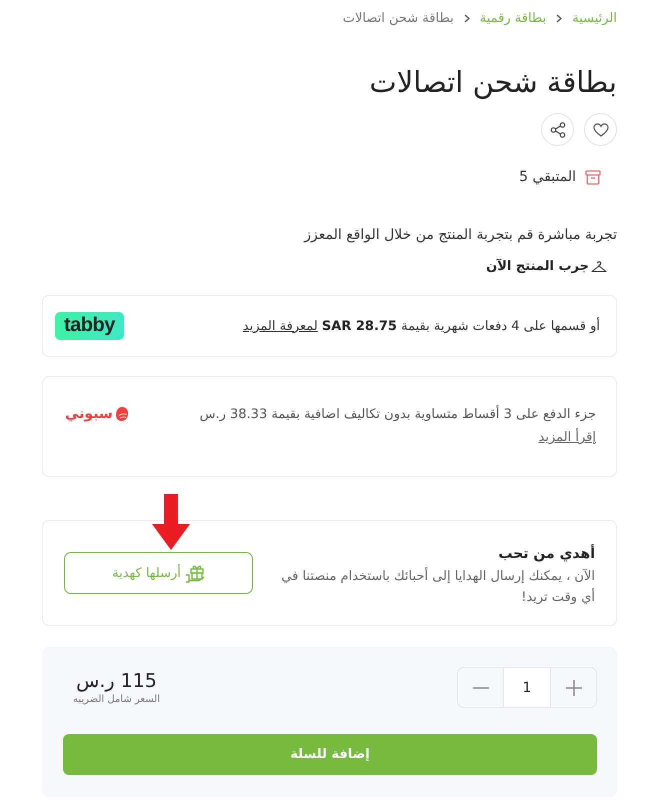 The width and height of the screenshot is (654, 801). What do you see at coordinates (546, 554) in the screenshot?
I see `gift-title: أهدي من تحب` at bounding box center [546, 554].